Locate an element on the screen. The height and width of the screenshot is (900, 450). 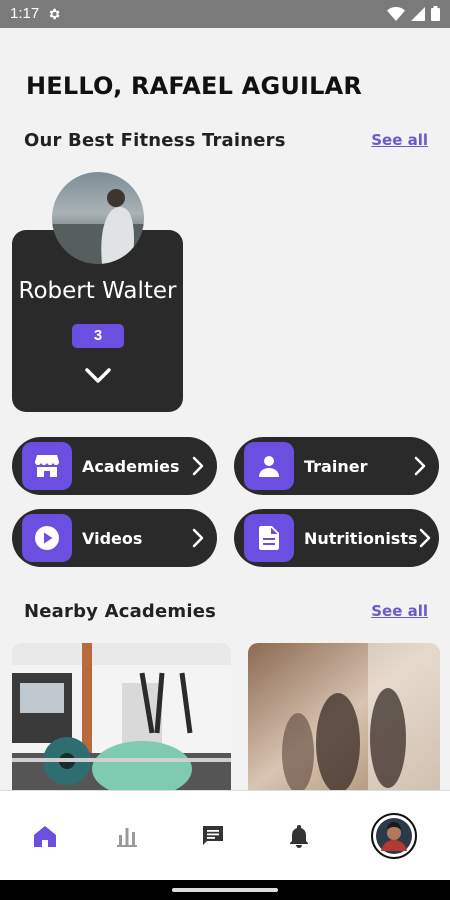
nav-messages is located at coordinates (213, 836).